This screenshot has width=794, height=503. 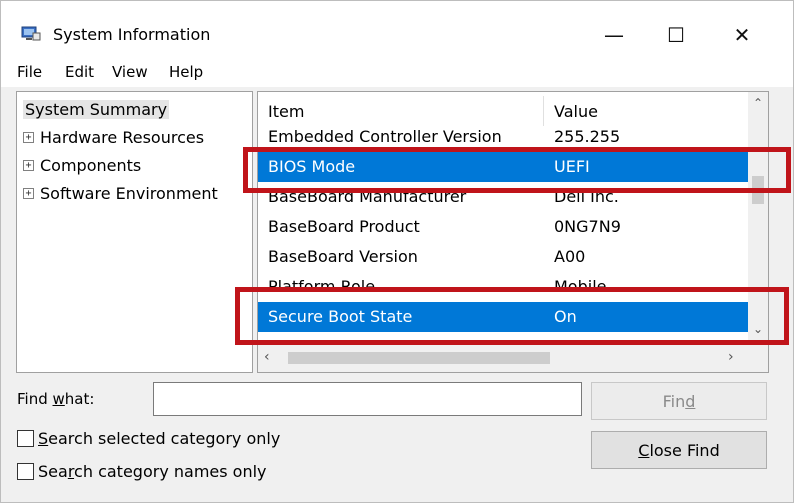 What do you see at coordinates (503, 137) in the screenshot?
I see `table-row: Embedded Controller Version 255.255` at bounding box center [503, 137].